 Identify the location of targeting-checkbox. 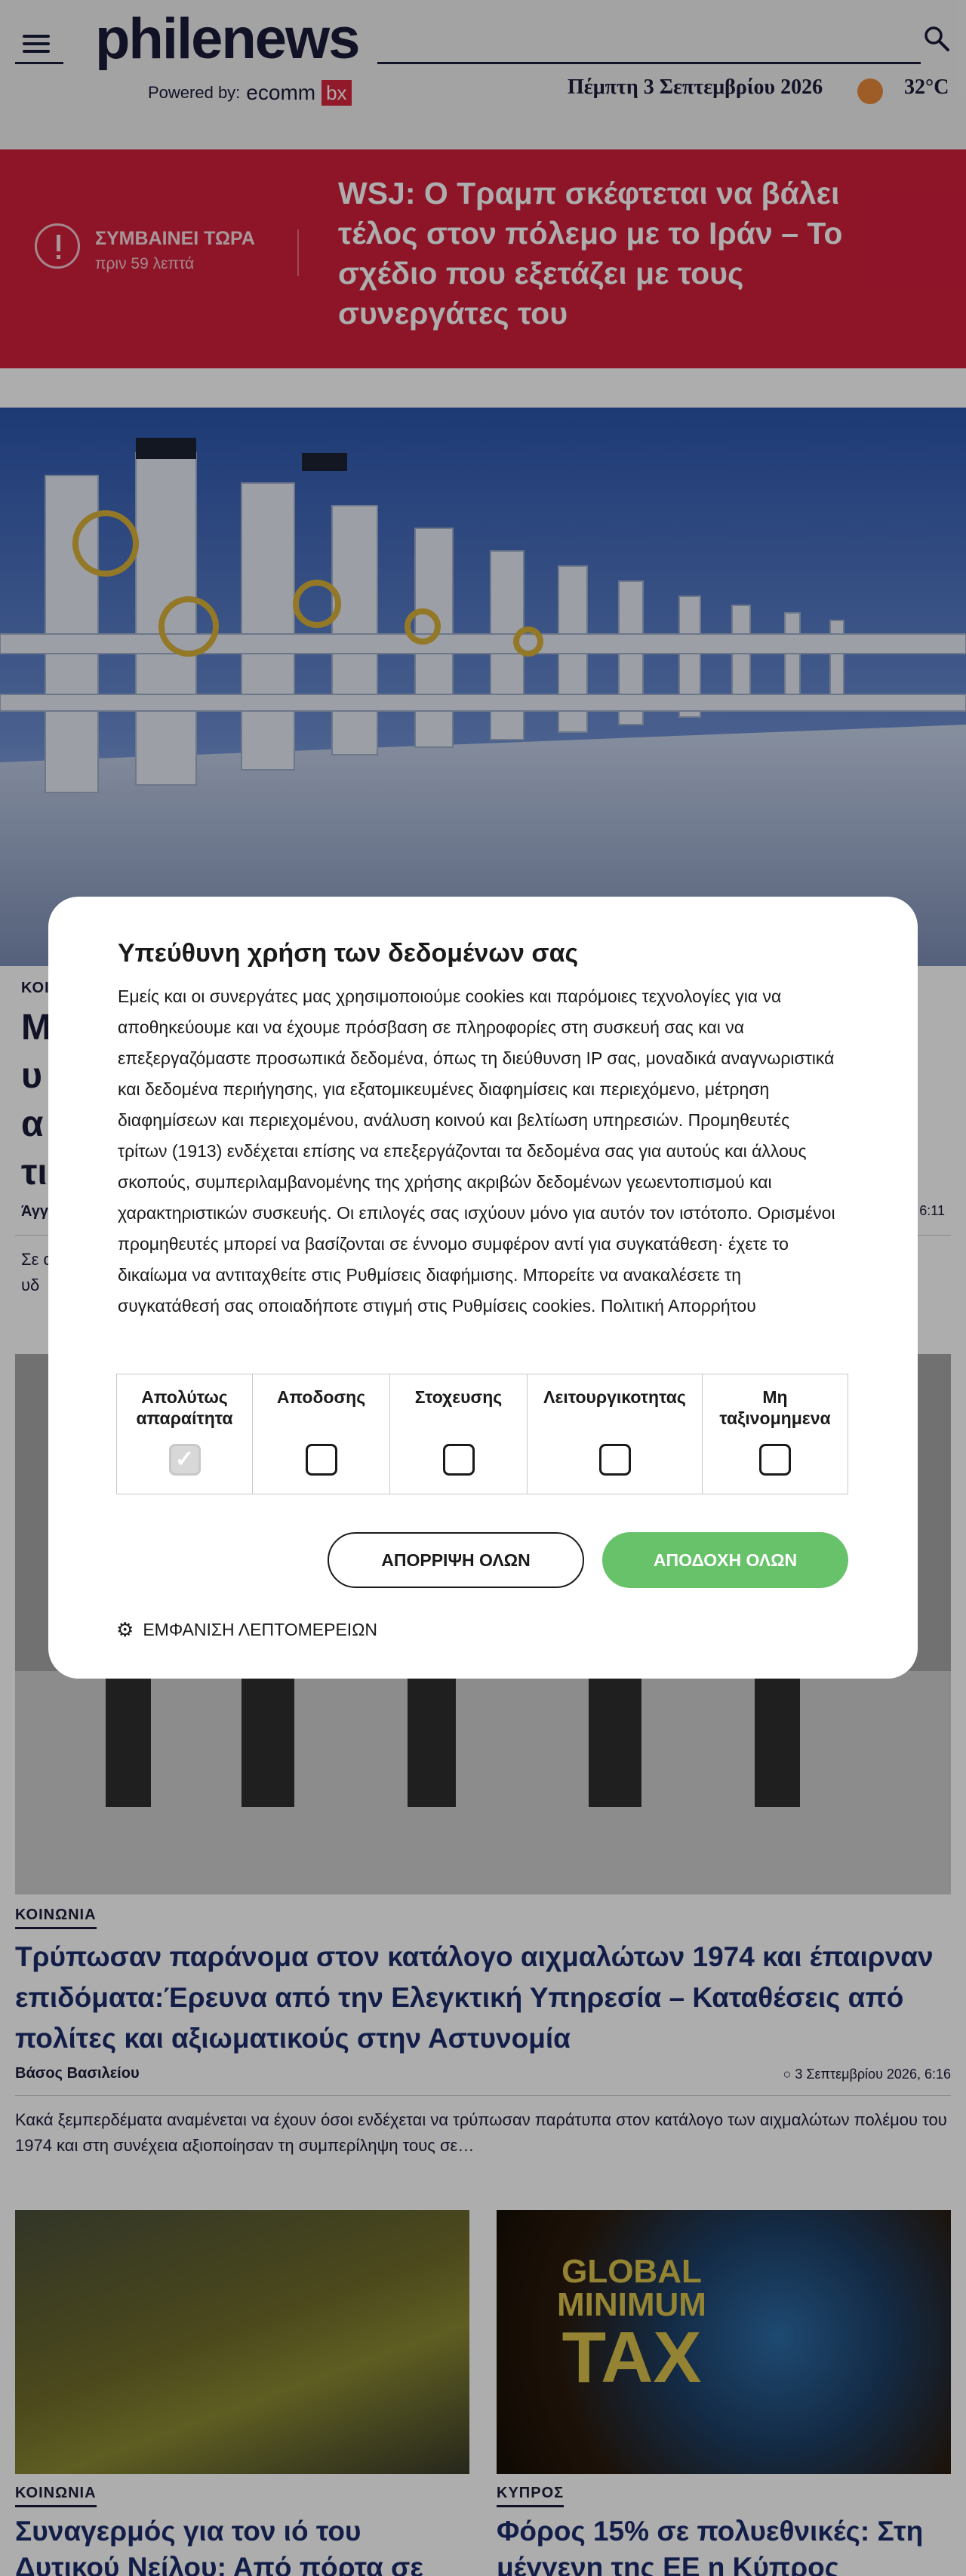
(458, 1460).